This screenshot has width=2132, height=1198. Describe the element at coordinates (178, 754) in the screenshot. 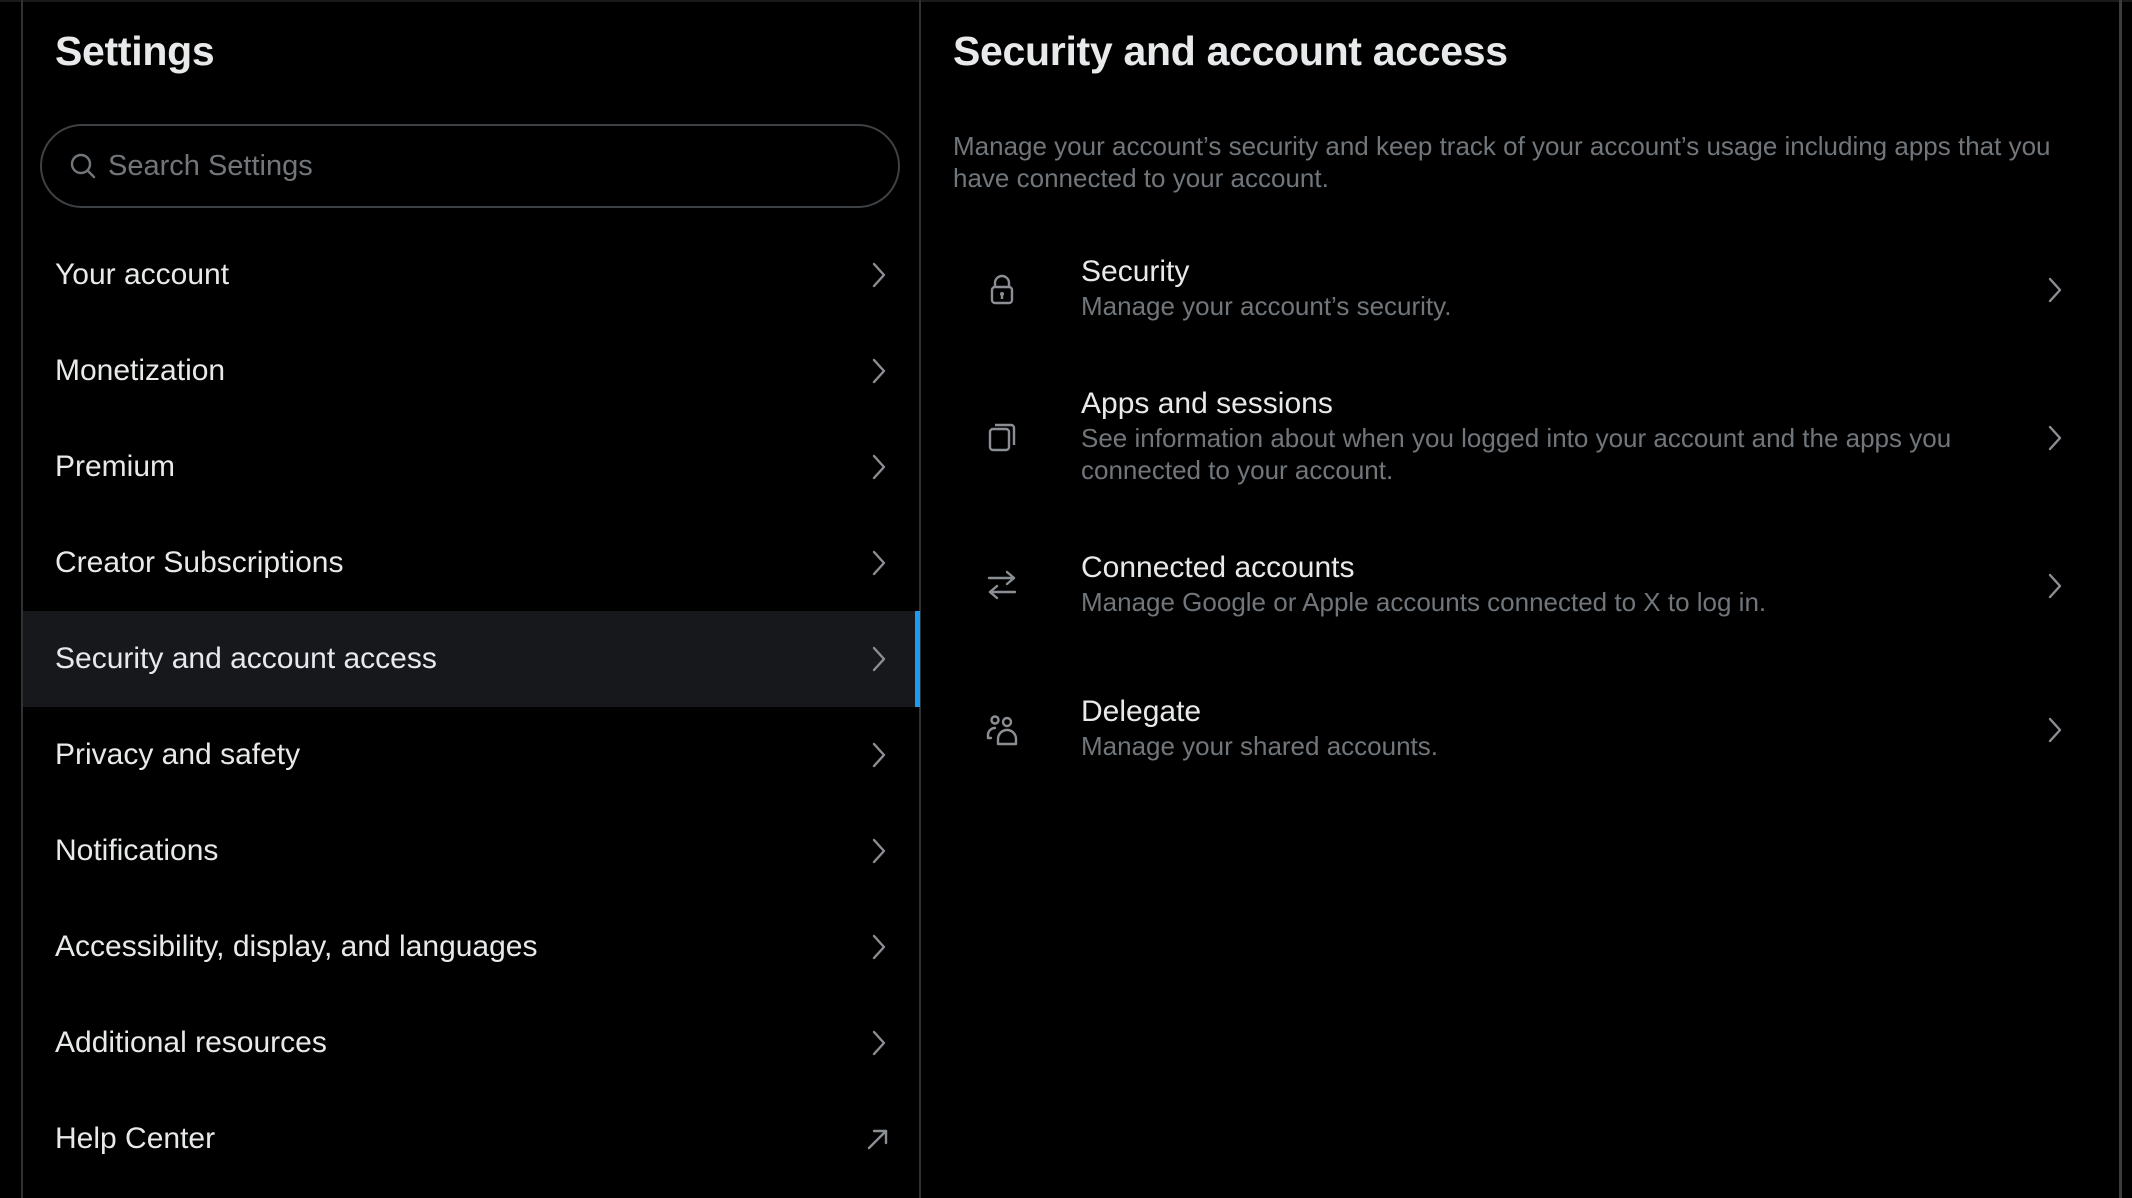

I see `sidebar-item-label: Privacy and safety` at that location.